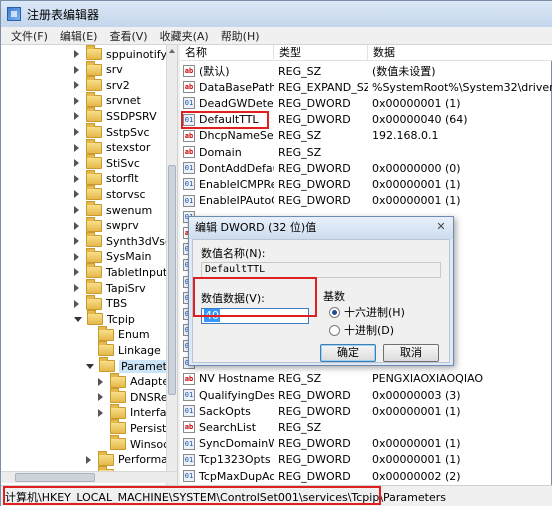 The height and width of the screenshot is (506, 552). What do you see at coordinates (132, 396) in the screenshot?
I see `tree-item: DNSRe` at bounding box center [132, 396].